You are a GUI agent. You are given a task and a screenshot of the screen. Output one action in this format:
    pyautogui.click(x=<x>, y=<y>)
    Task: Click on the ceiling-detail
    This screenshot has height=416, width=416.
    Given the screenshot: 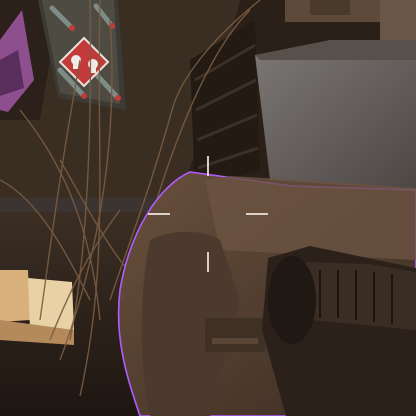 What is the action you would take?
    pyautogui.click(x=330, y=7)
    